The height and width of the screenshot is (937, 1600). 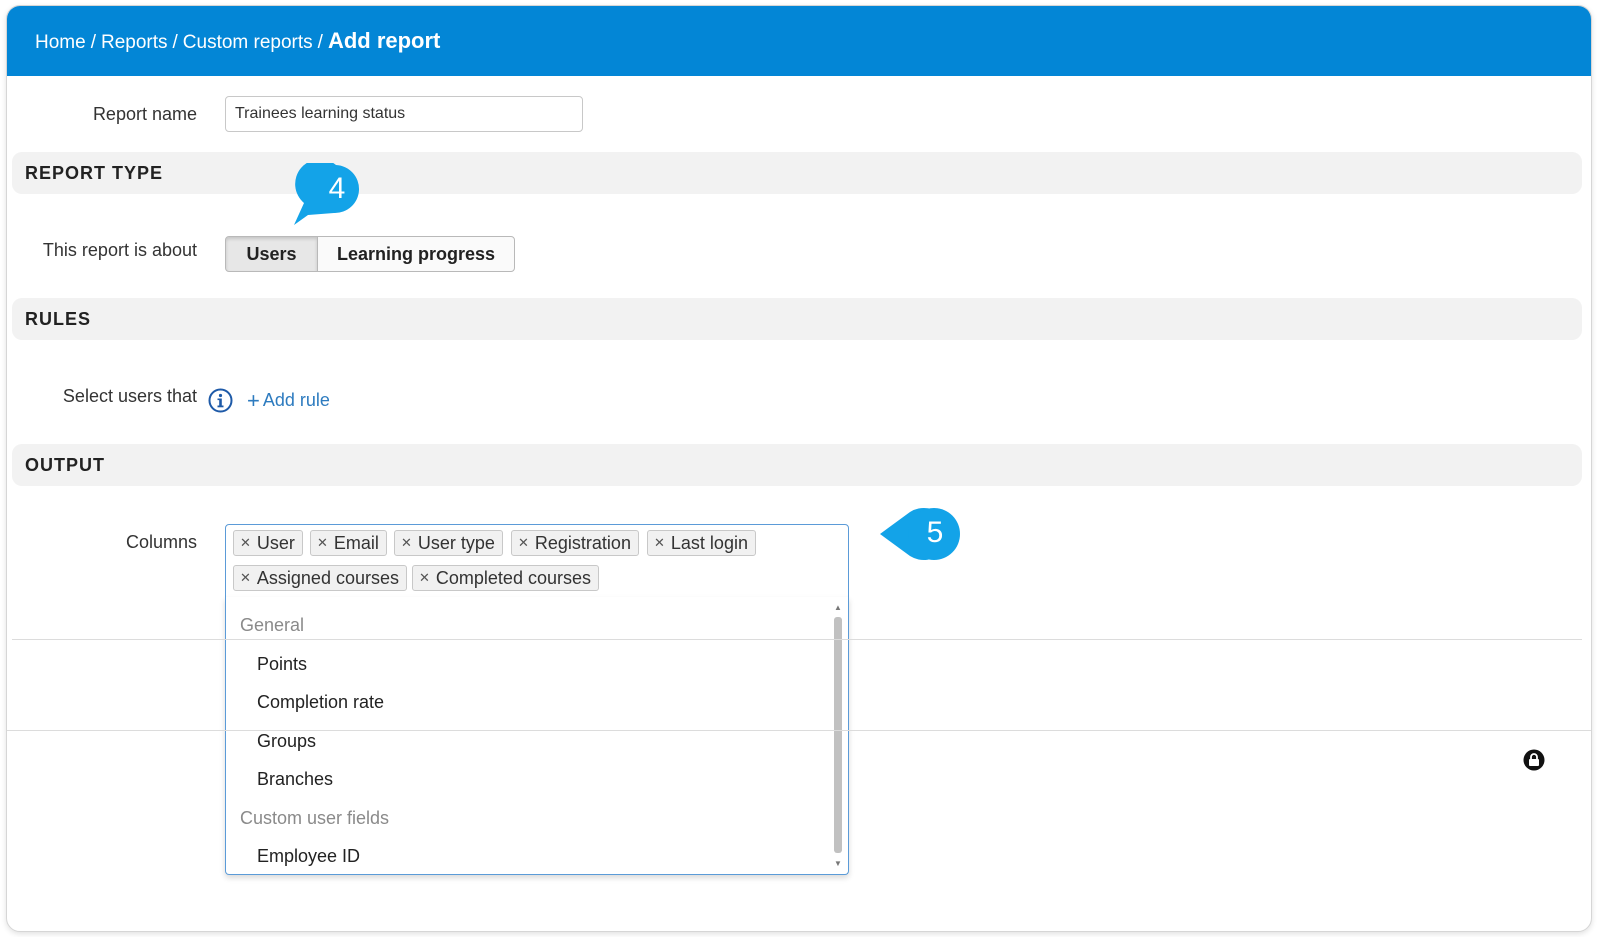 I want to click on callout-5-number: 5, so click(x=935, y=532).